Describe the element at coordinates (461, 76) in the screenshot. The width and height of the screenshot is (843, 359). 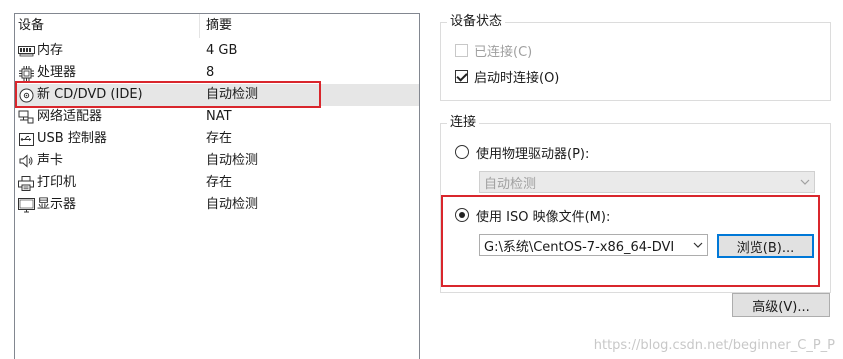
I see `connect-on-power-on-checkbox` at that location.